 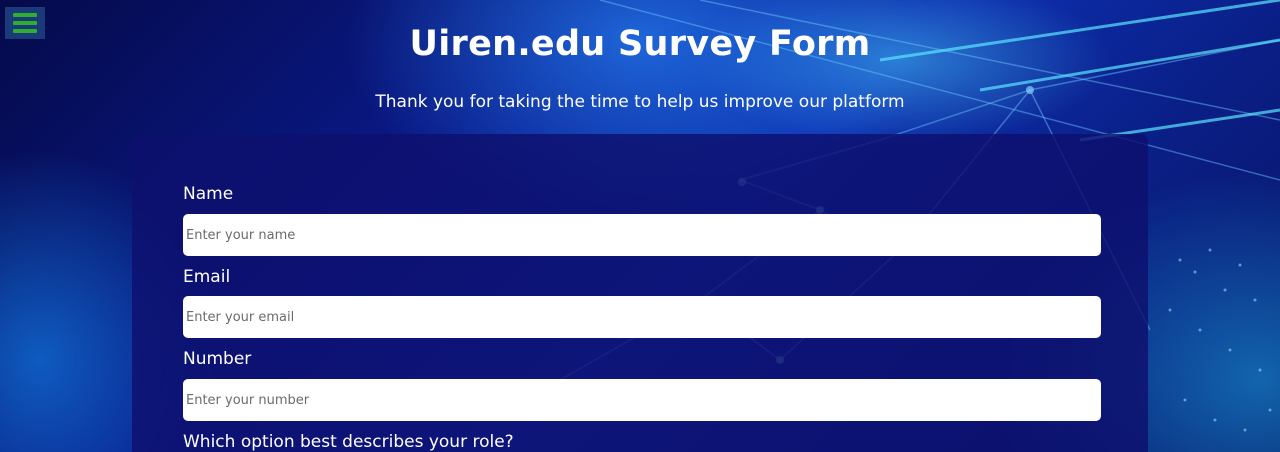 I want to click on hamburger-menu-icon-bar, so click(x=25, y=15).